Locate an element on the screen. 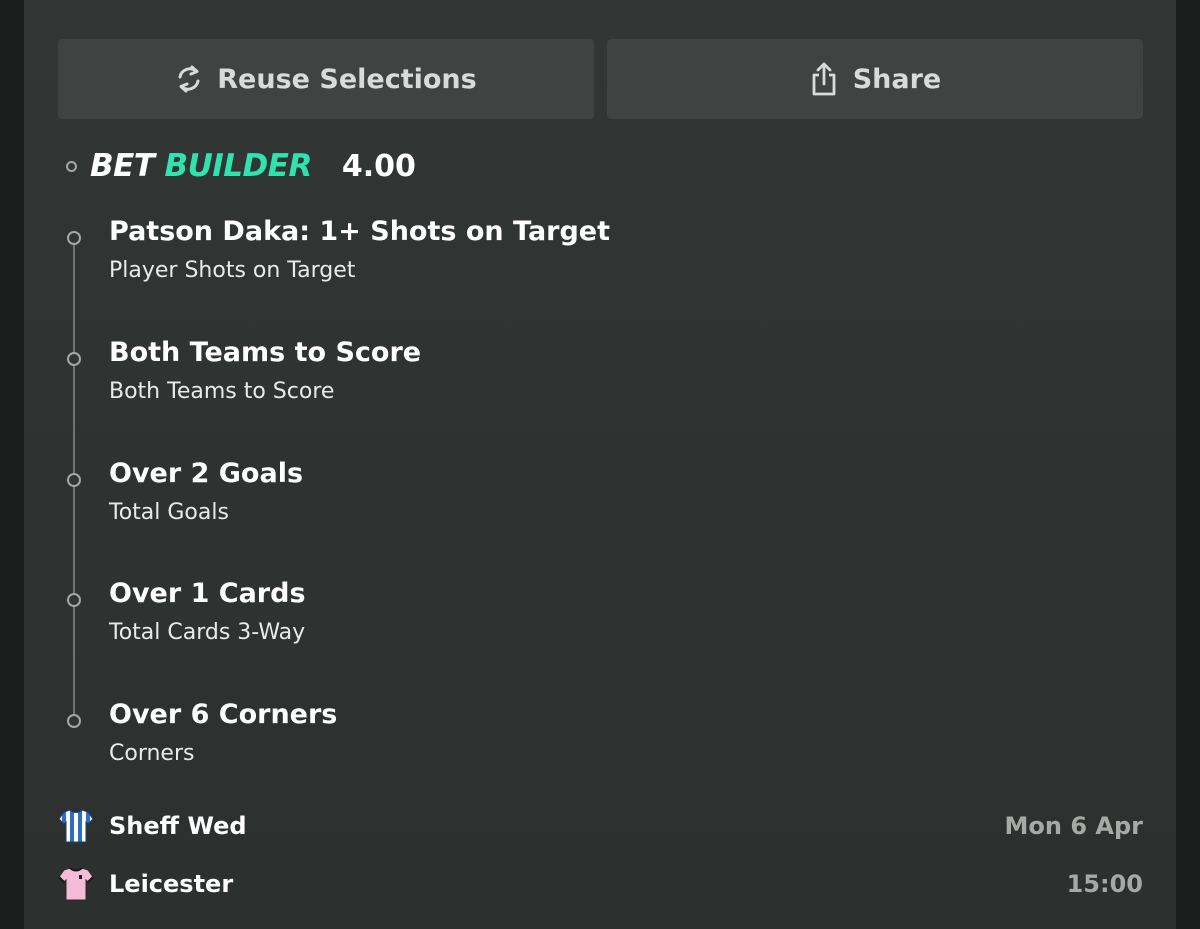 This screenshot has height=929, width=1200. bet-builder-header: BET BUILDER 4.00 is located at coordinates (241, 166).